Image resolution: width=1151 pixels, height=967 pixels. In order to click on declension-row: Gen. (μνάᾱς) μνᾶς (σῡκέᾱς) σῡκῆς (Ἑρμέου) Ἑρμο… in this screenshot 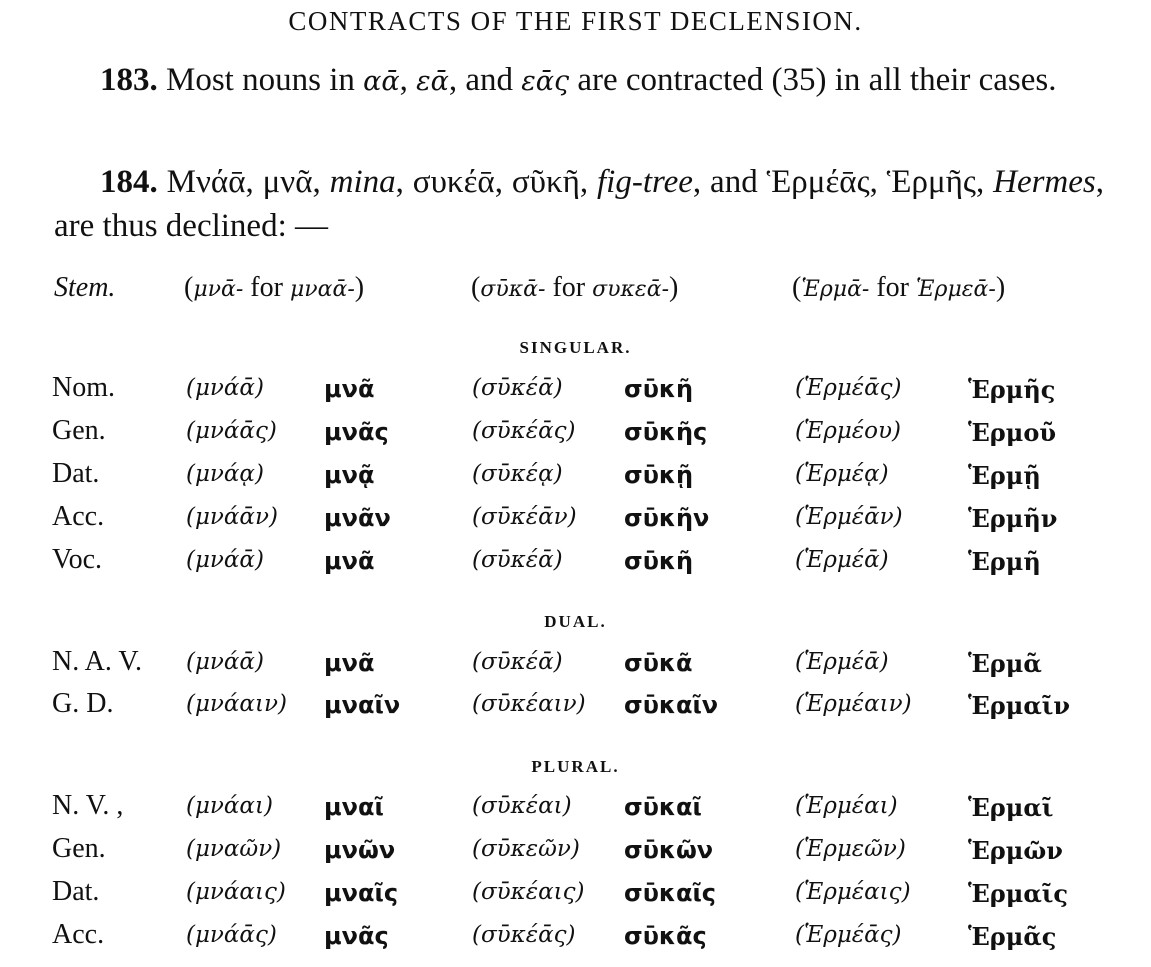, I will do `click(575, 435)`.